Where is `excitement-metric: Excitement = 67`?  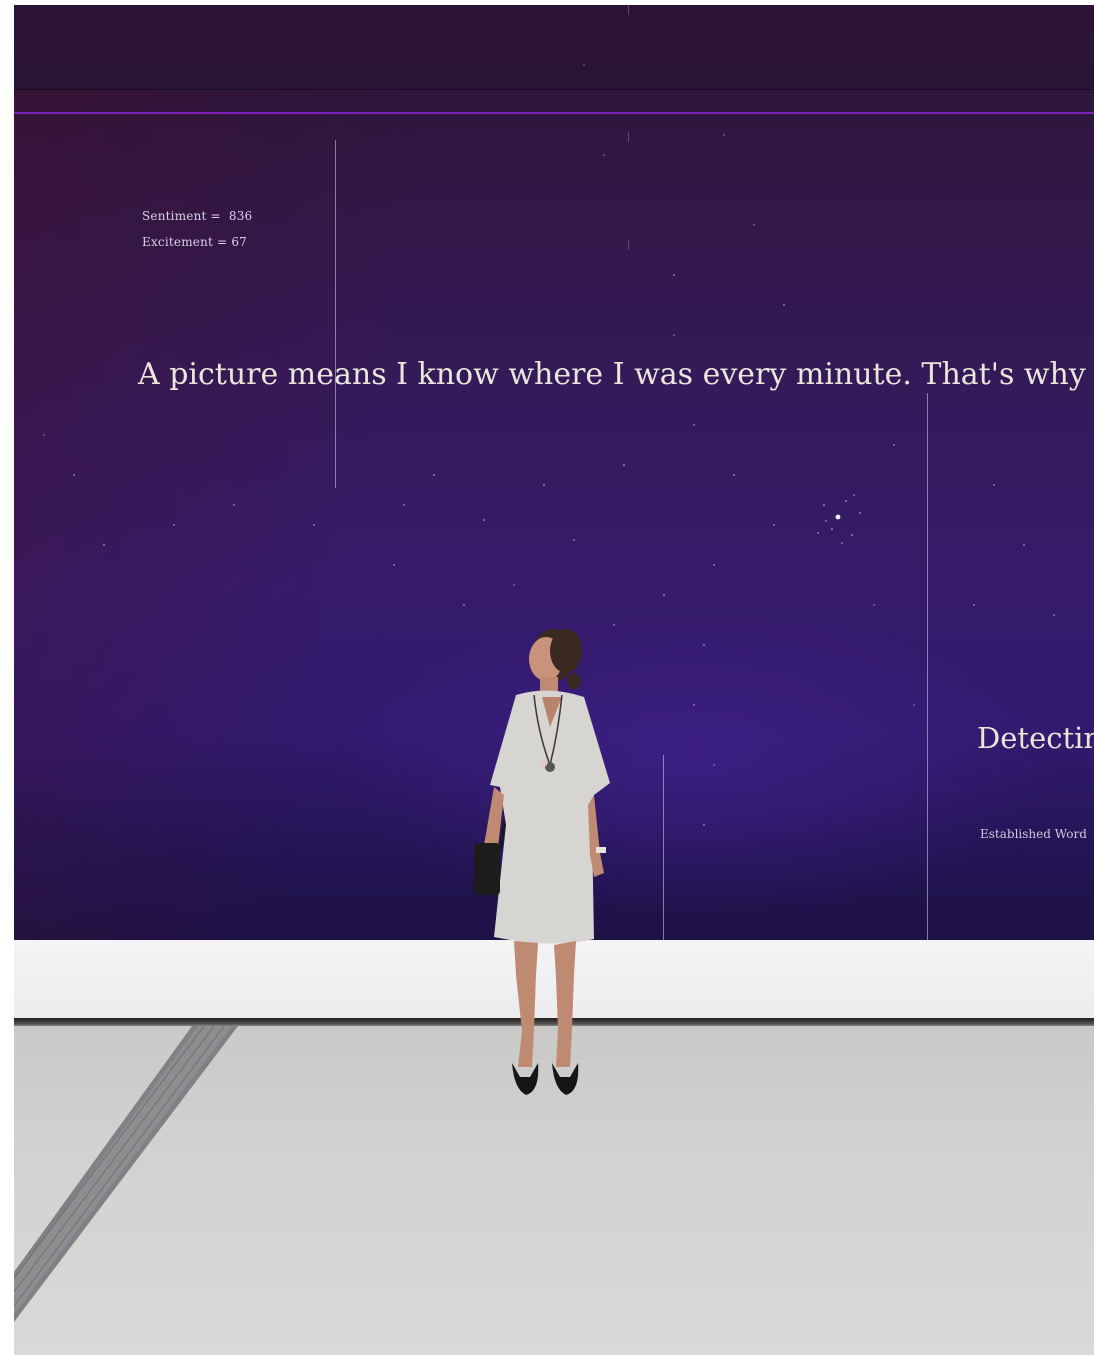
excitement-metric: Excitement = 67 is located at coordinates (194, 242).